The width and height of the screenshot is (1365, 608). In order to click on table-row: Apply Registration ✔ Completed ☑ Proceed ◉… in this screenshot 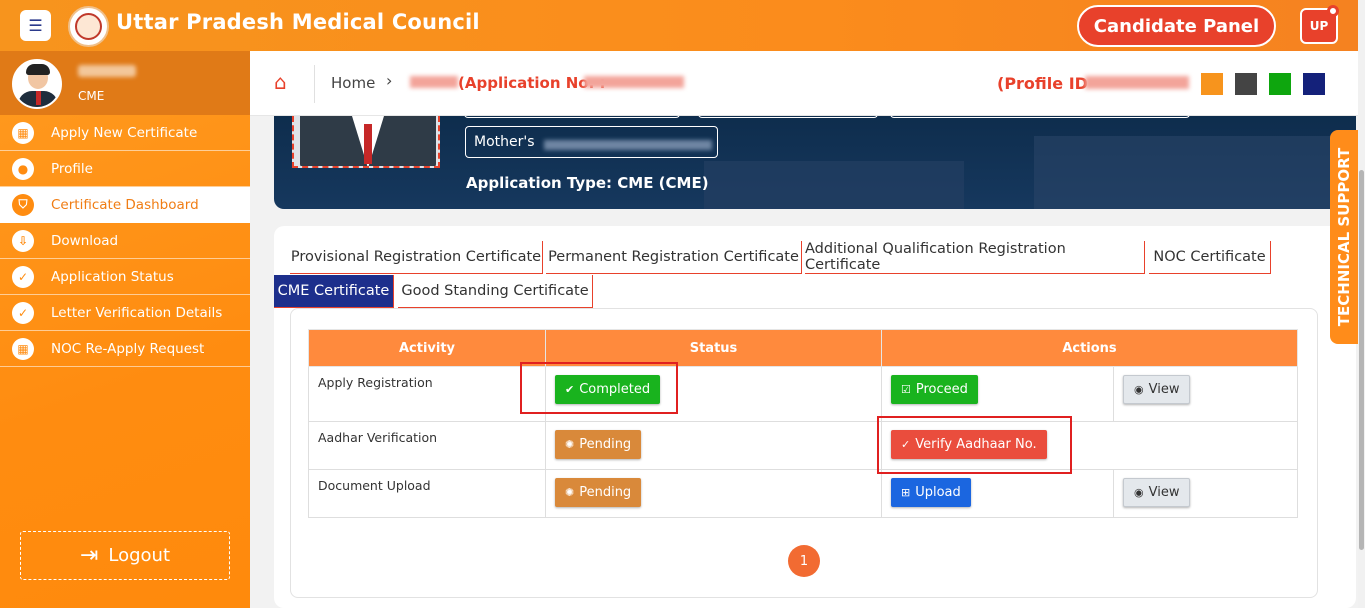, I will do `click(803, 394)`.